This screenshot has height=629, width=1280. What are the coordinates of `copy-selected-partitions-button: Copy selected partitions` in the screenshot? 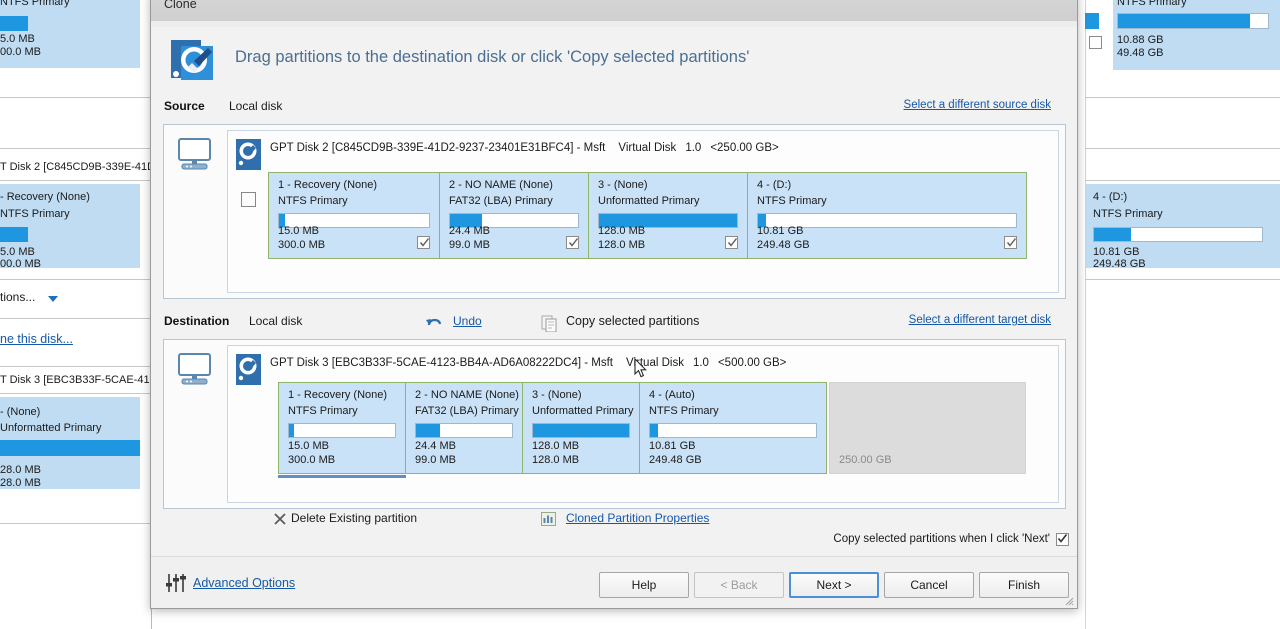 It's located at (632, 321).